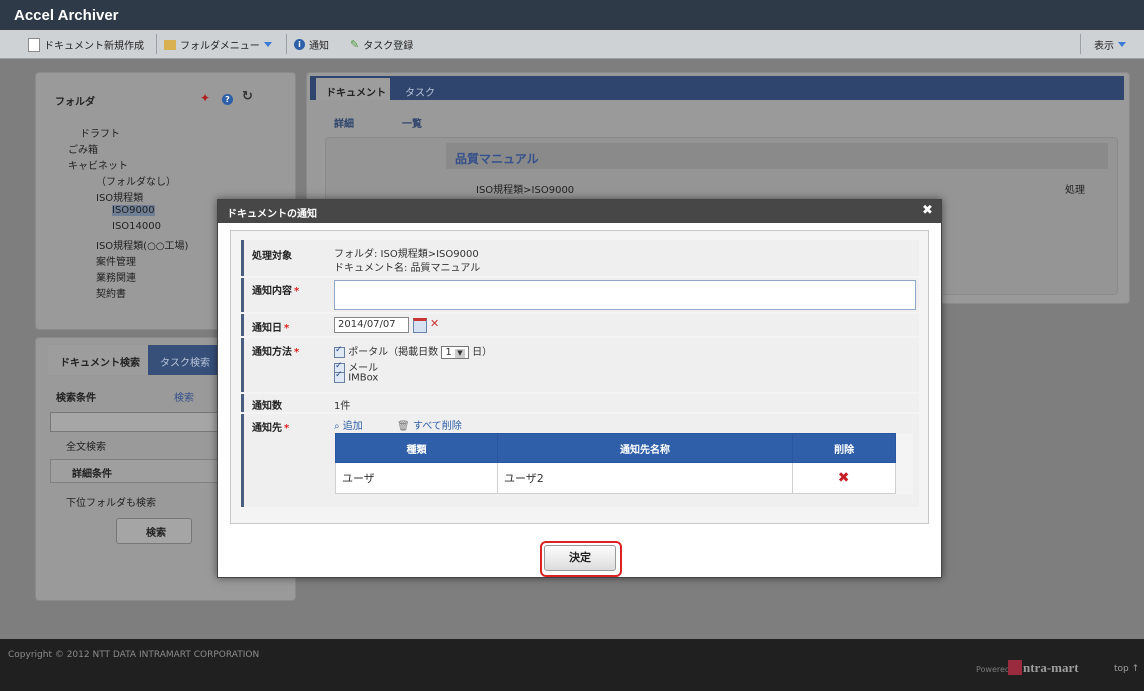 This screenshot has height=691, width=1144. What do you see at coordinates (86, 445) in the screenshot?
I see `fulltext-checkbox-label: 全文検索` at bounding box center [86, 445].